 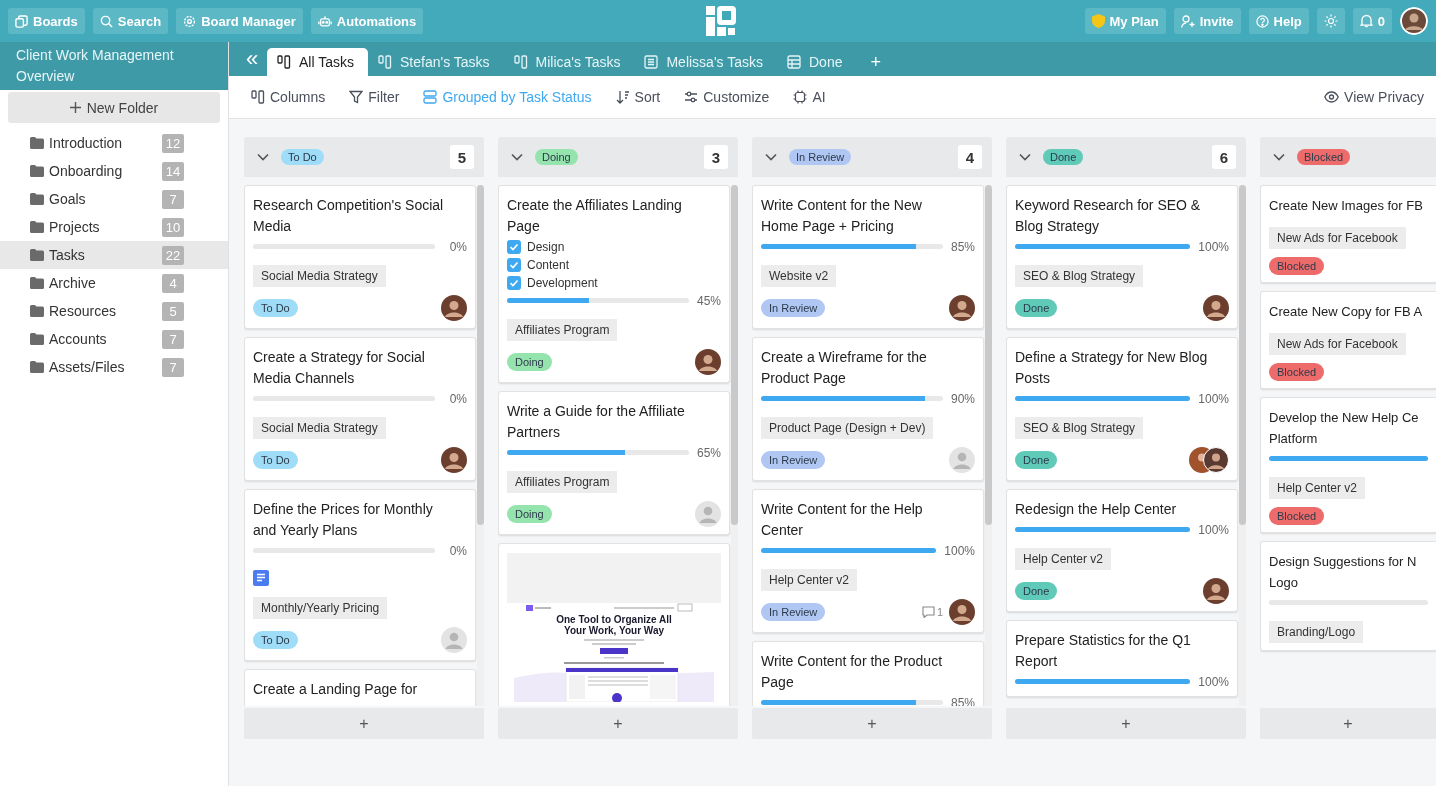 What do you see at coordinates (114, 199) in the screenshot?
I see `folder-item: Goals 7` at bounding box center [114, 199].